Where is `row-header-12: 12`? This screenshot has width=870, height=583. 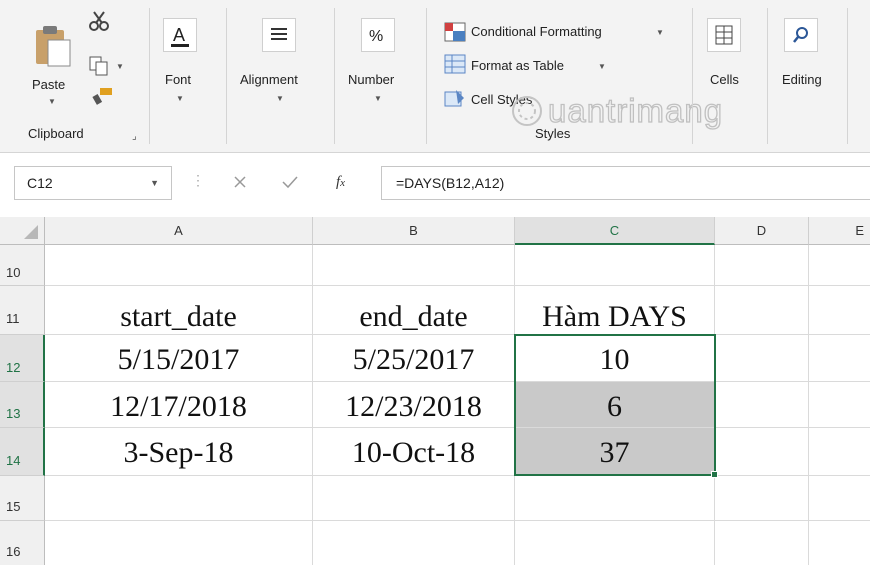 row-header-12: 12 is located at coordinates (22, 358).